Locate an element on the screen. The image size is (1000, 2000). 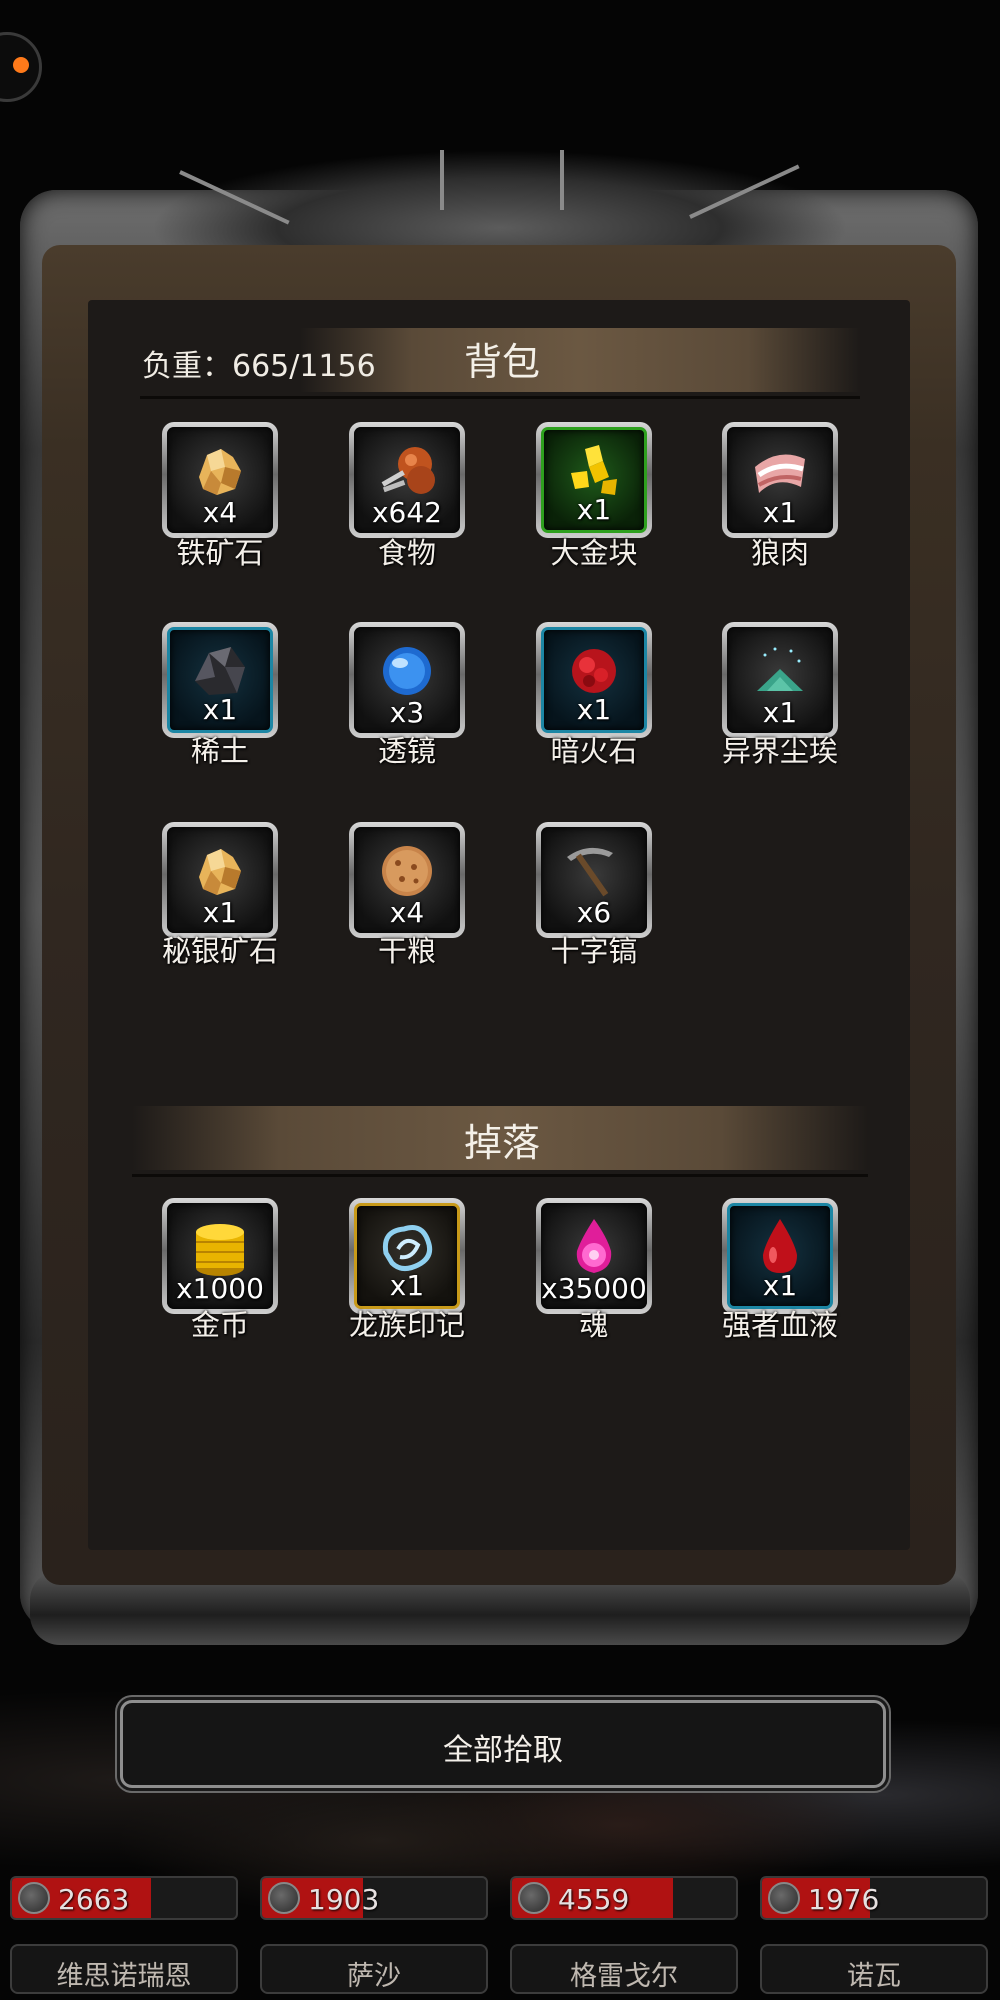
item-name: 狼肉 is located at coordinates (779, 553).